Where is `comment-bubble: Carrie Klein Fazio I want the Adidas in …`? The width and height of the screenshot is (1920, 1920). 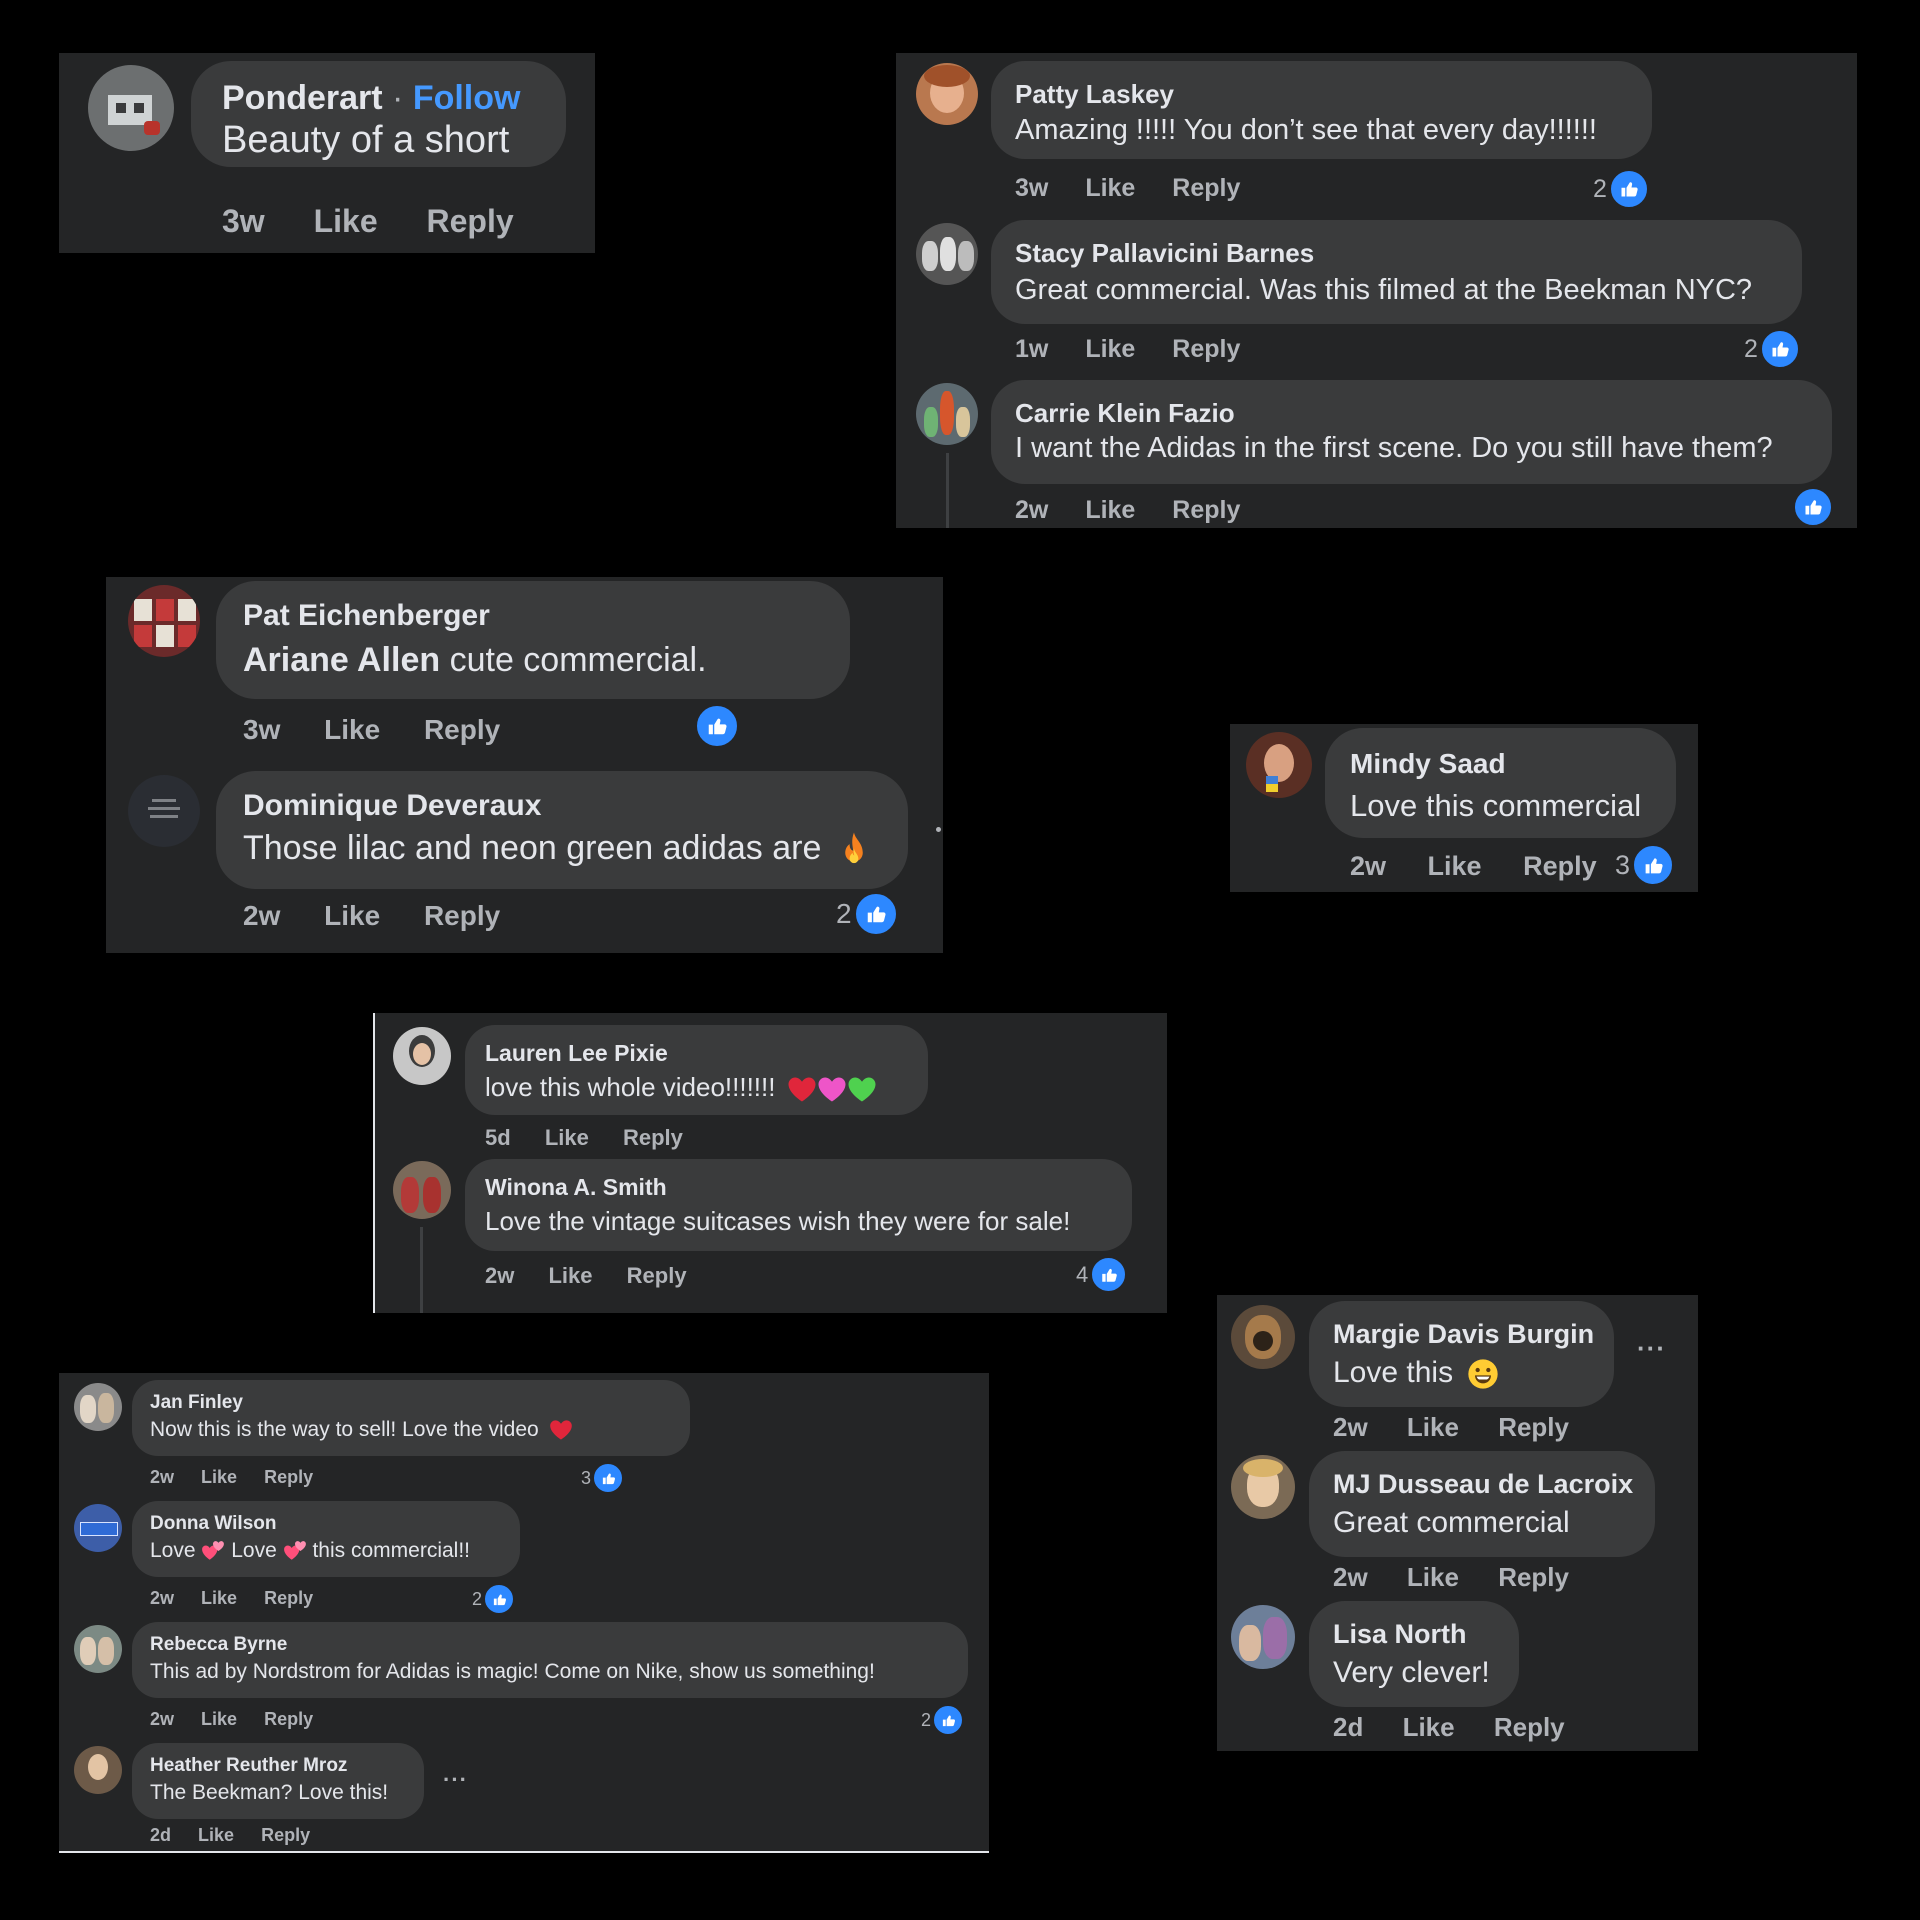
comment-bubble: Carrie Klein Fazio I want the Adidas in … is located at coordinates (1411, 432).